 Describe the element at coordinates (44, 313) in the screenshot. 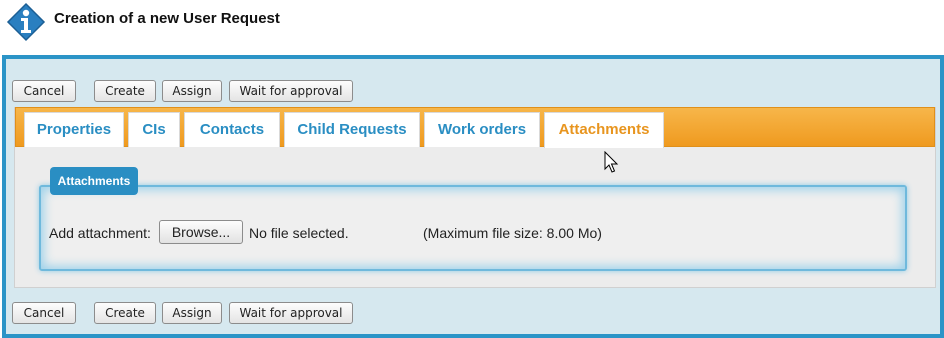

I see `cancel-button-bottom: Cancel` at that location.